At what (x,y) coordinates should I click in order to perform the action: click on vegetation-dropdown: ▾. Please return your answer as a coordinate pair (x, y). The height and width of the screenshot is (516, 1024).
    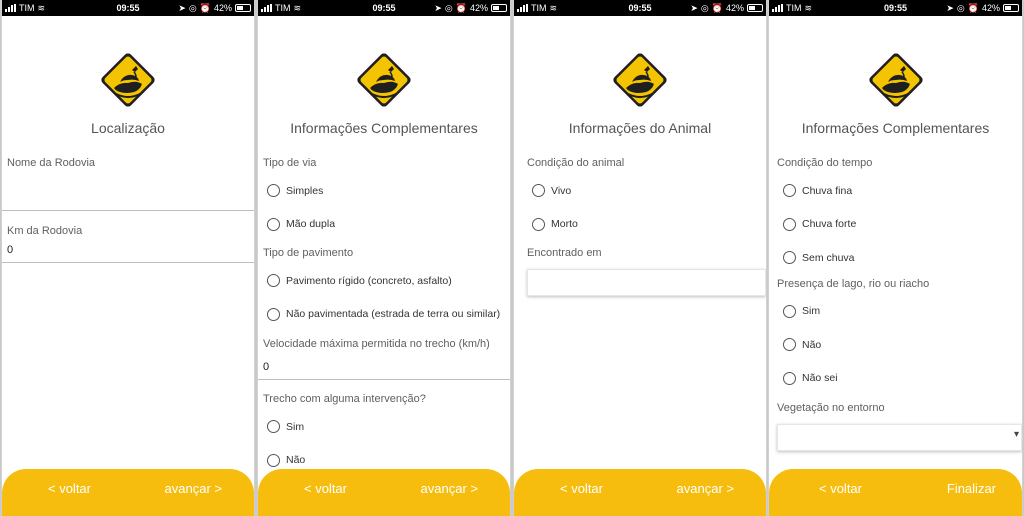
    Looking at the image, I should click on (899, 437).